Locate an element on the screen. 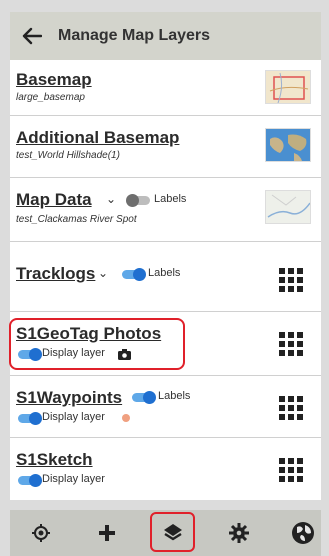 The height and width of the screenshot is (556, 329). layer-name-basemap: Basemap is located at coordinates (54, 80).